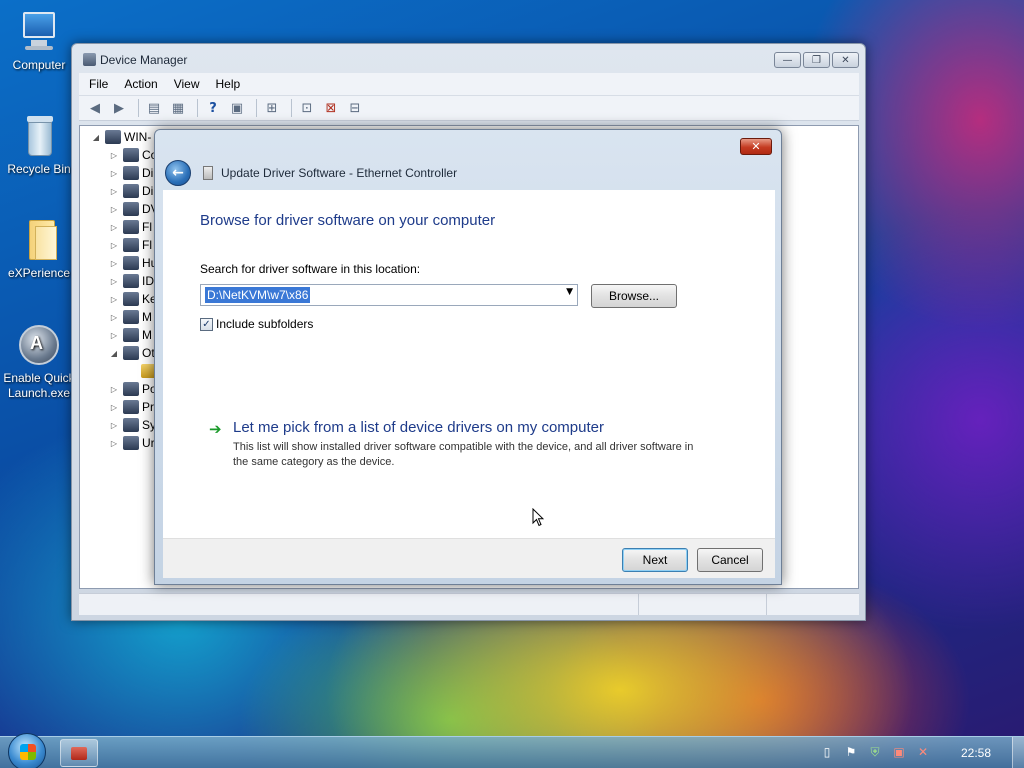 The width and height of the screenshot is (1024, 768). Describe the element at coordinates (899, 752) in the screenshot. I see `network-warning-icon: ▣` at that location.